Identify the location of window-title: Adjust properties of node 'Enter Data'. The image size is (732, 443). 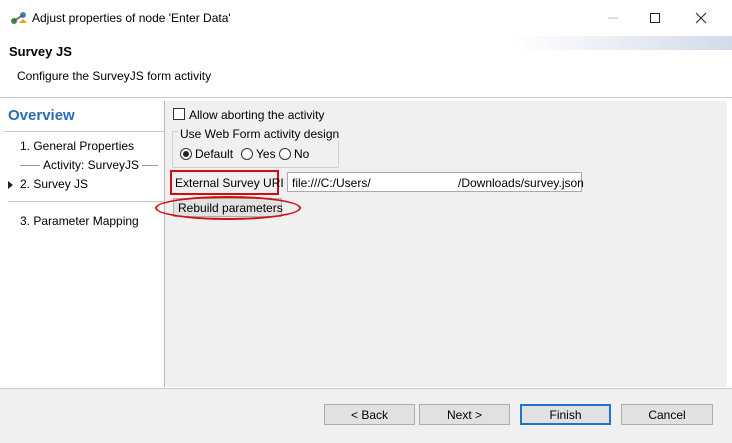
(131, 18).